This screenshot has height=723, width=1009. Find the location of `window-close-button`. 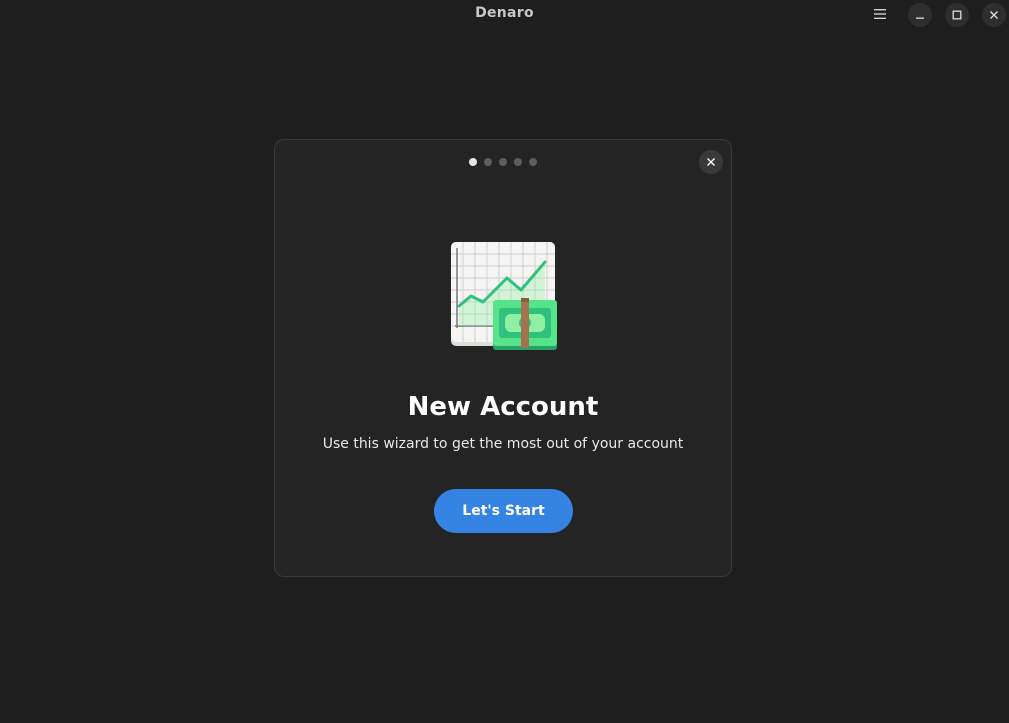

window-close-button is located at coordinates (994, 15).